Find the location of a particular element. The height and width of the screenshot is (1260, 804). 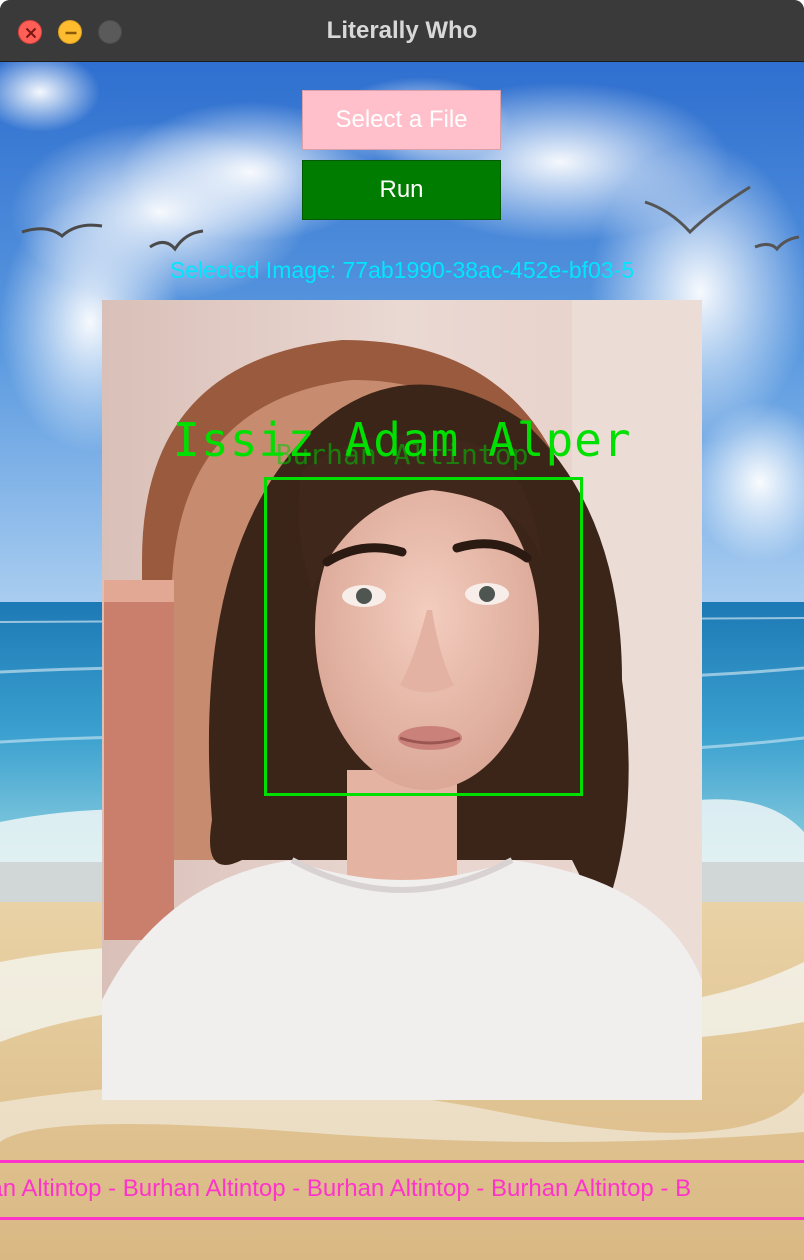

title-bar: Literally Who is located at coordinates (402, 31).